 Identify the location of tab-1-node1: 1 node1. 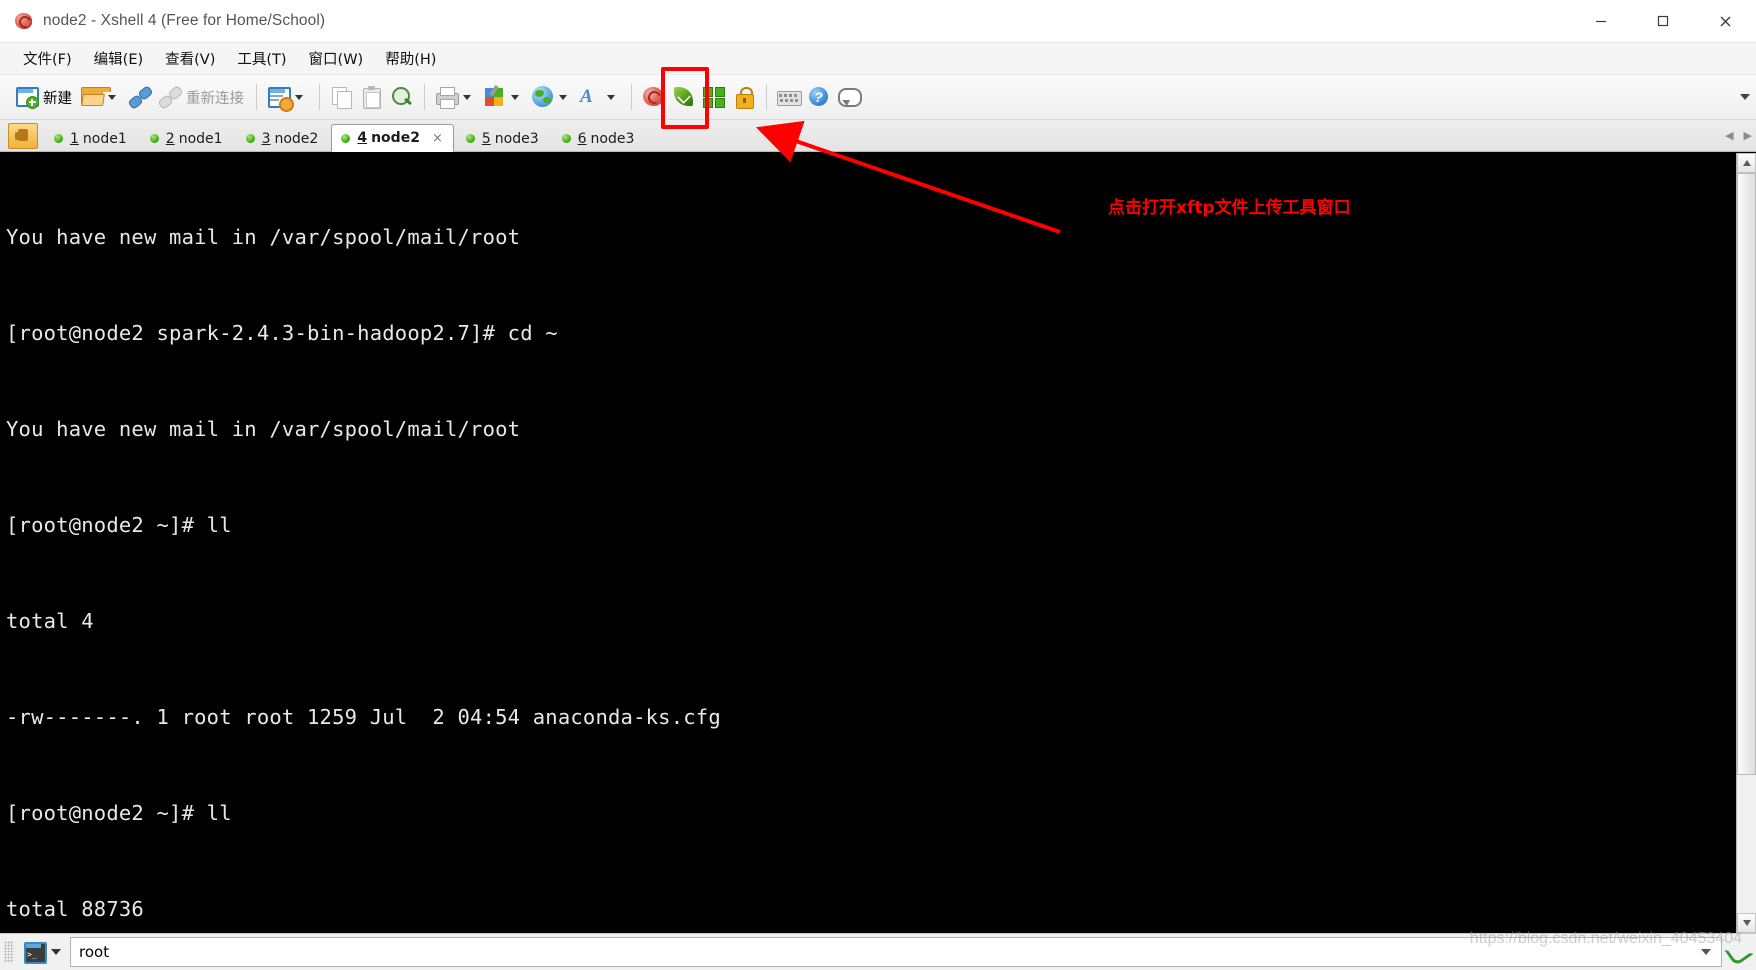
(91, 138).